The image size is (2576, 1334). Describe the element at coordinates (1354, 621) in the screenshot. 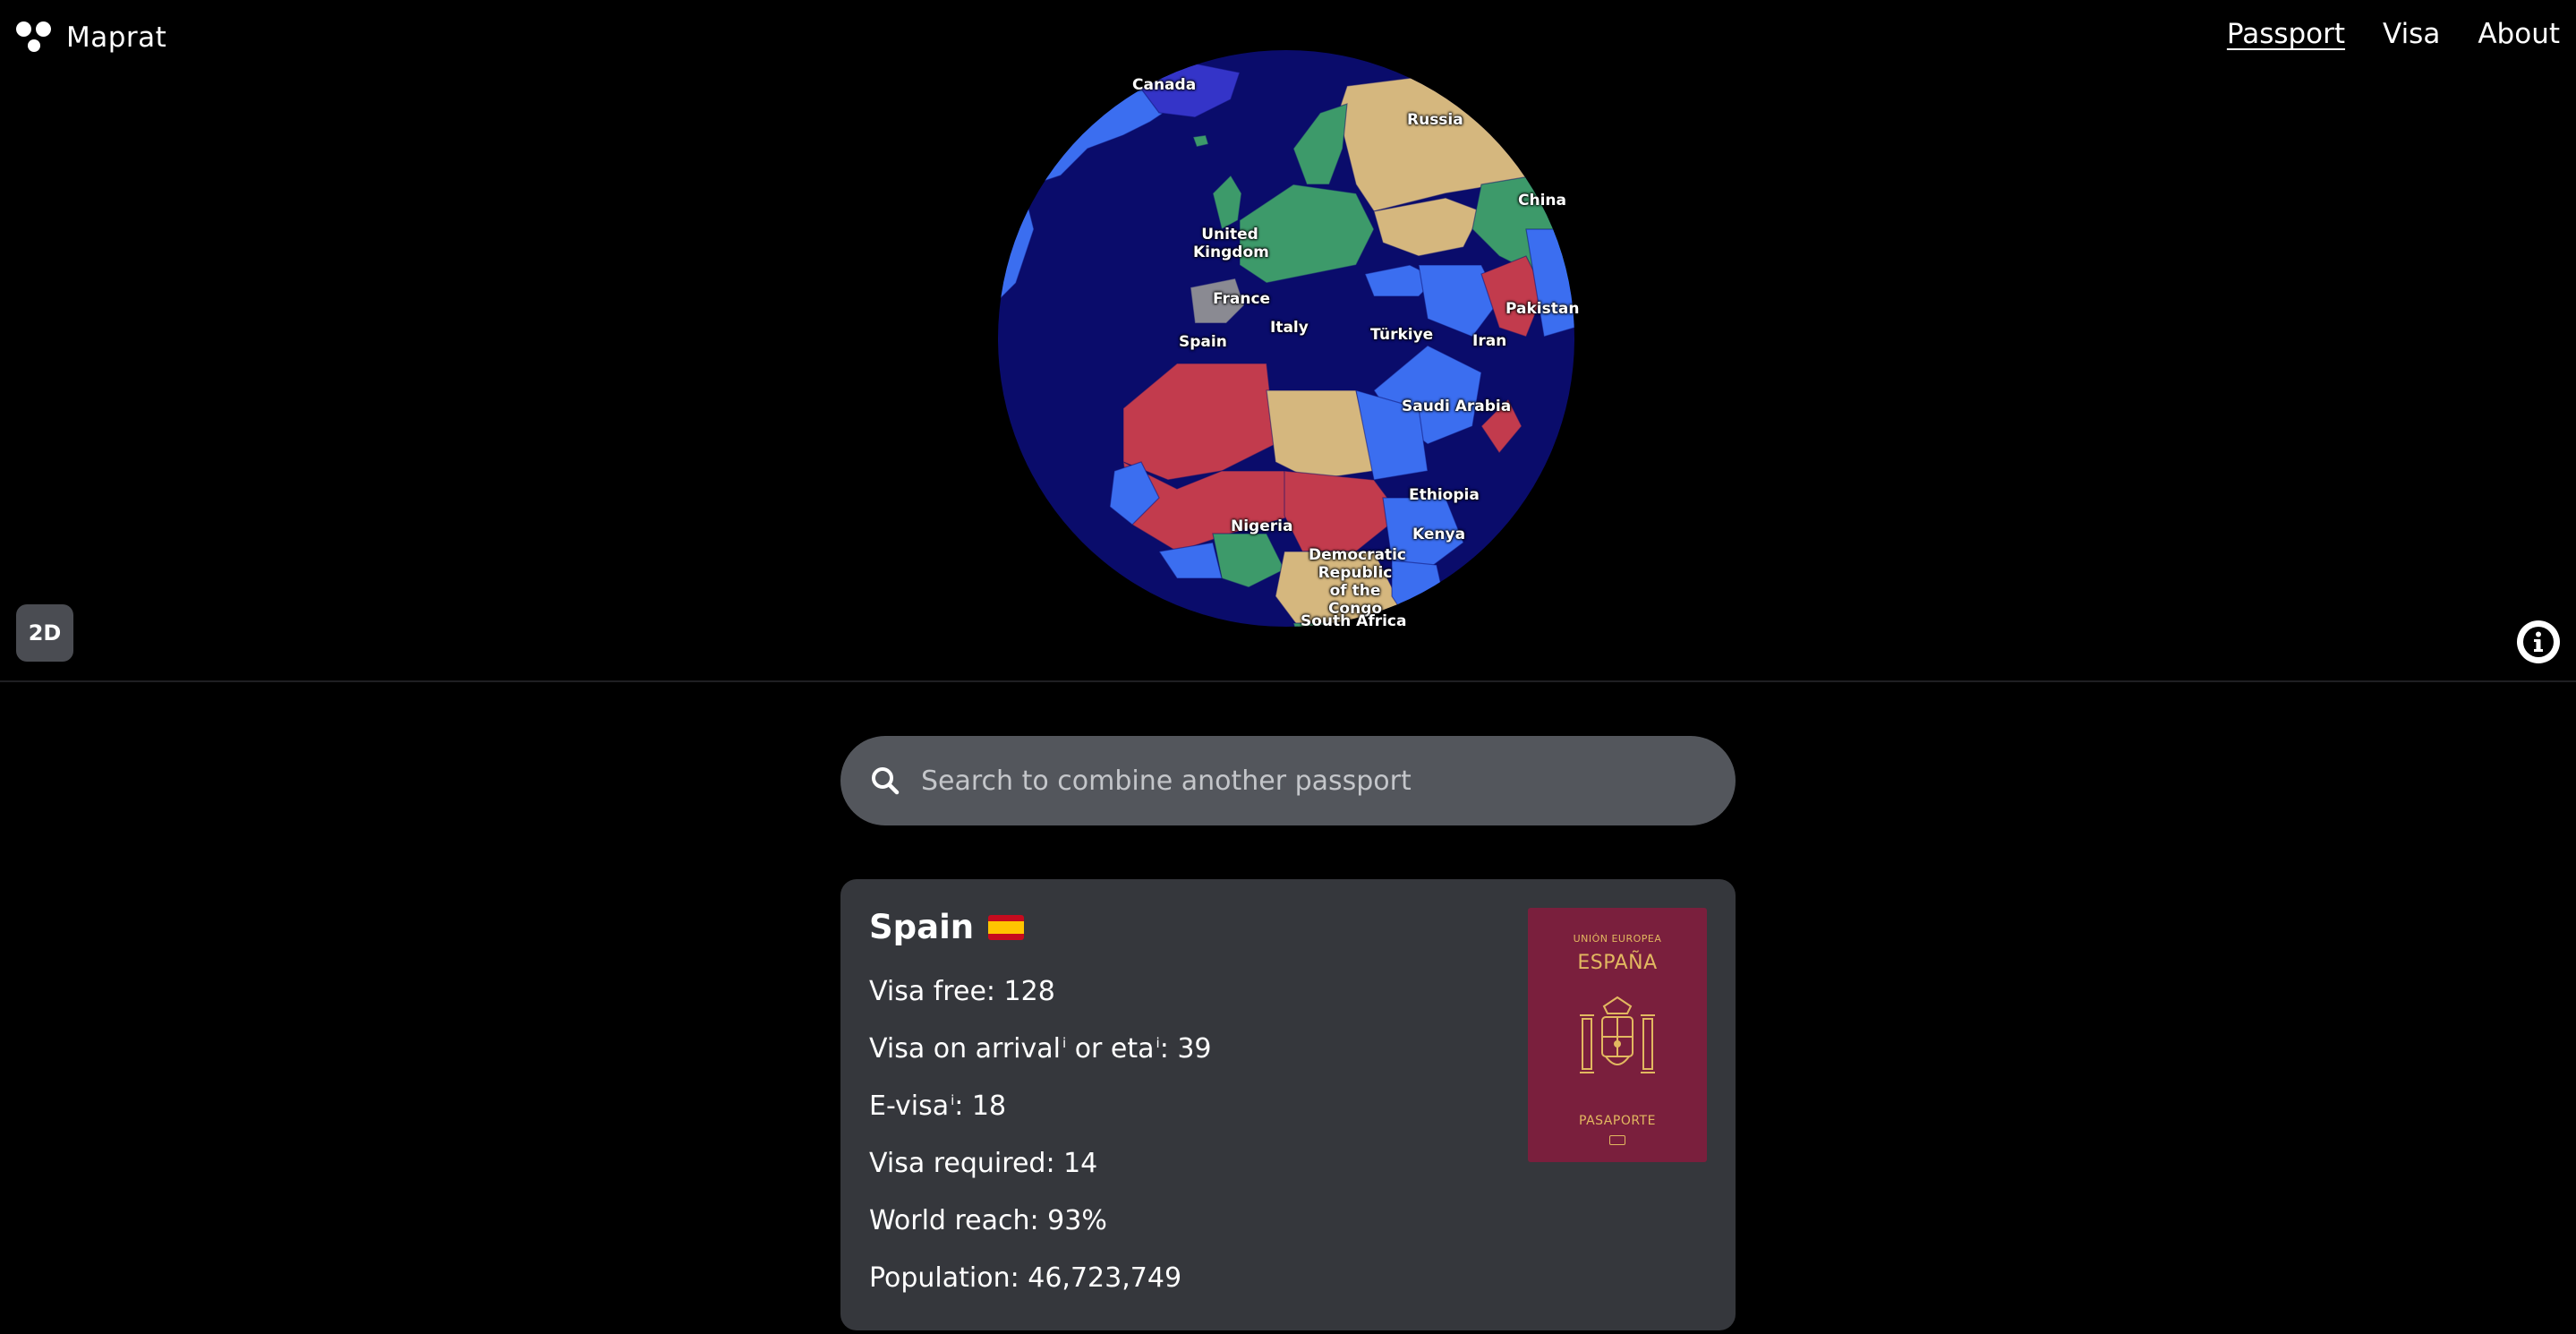

I see `map-label-south-africa: South Africa` at that location.